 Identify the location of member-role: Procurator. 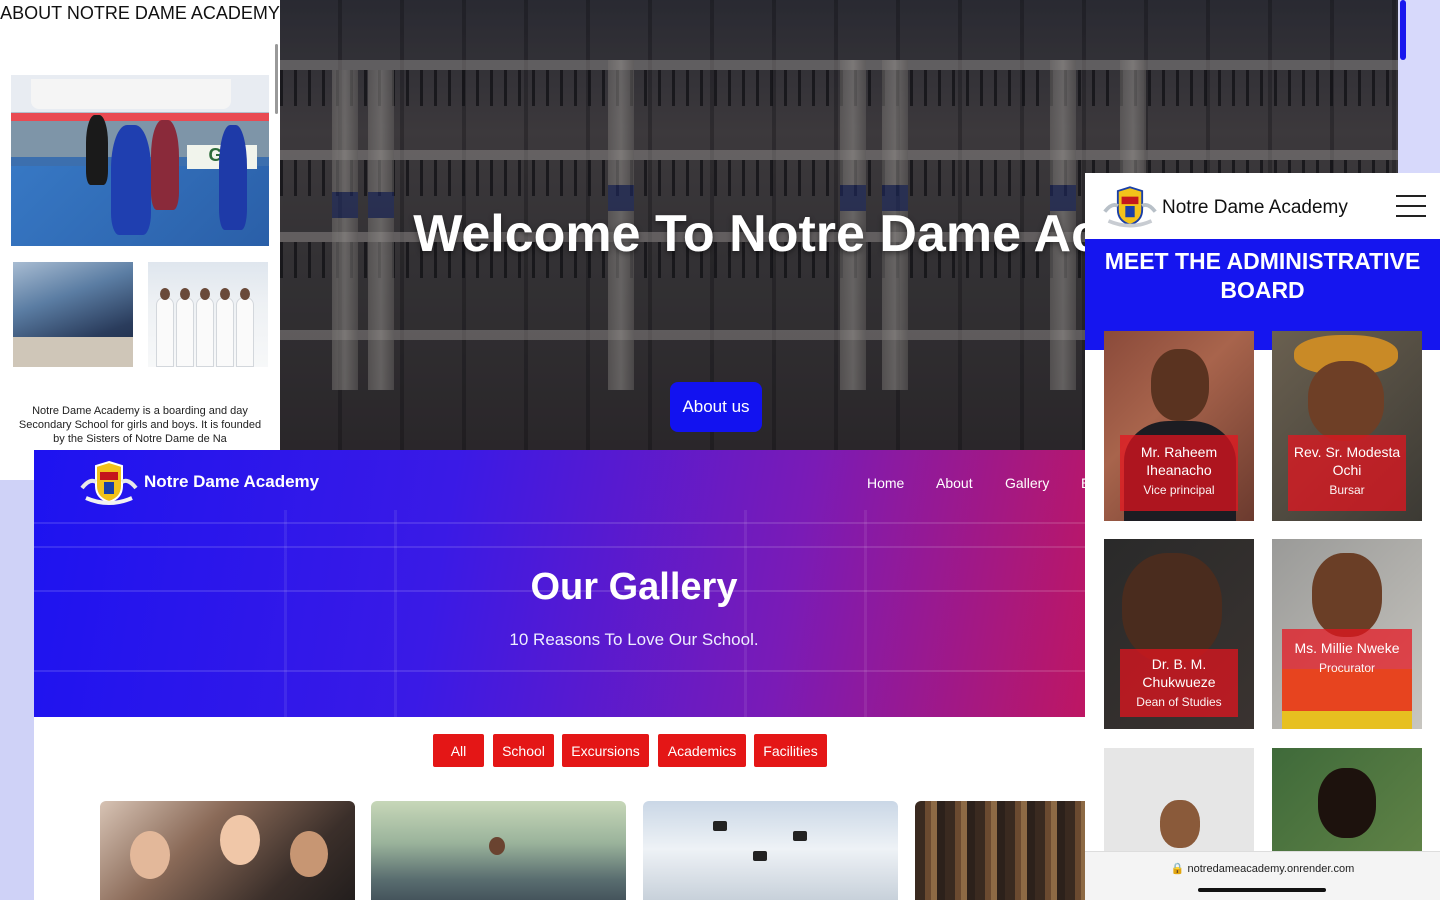
(1347, 668).